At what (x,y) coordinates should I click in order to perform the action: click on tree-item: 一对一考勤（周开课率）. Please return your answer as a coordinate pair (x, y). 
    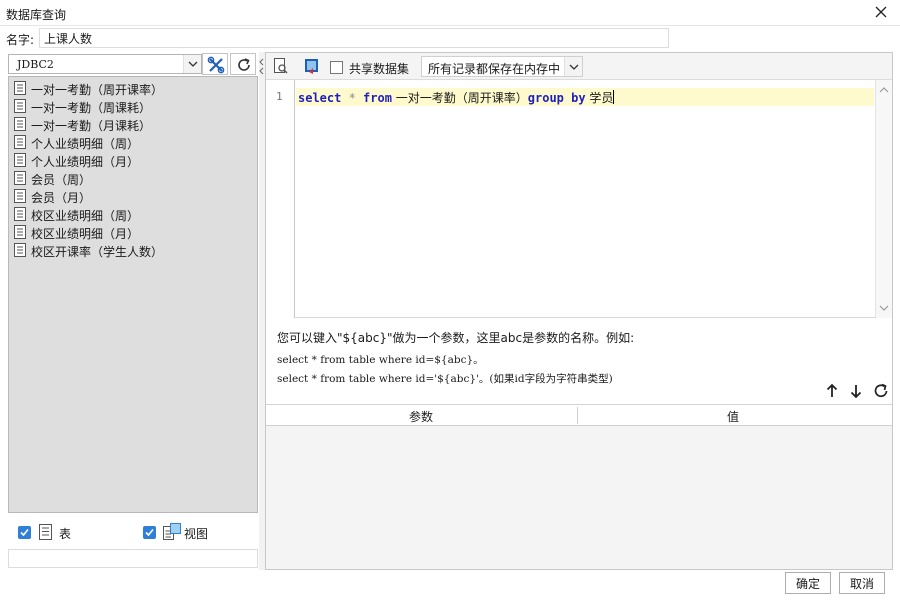
    Looking at the image, I should click on (132, 88).